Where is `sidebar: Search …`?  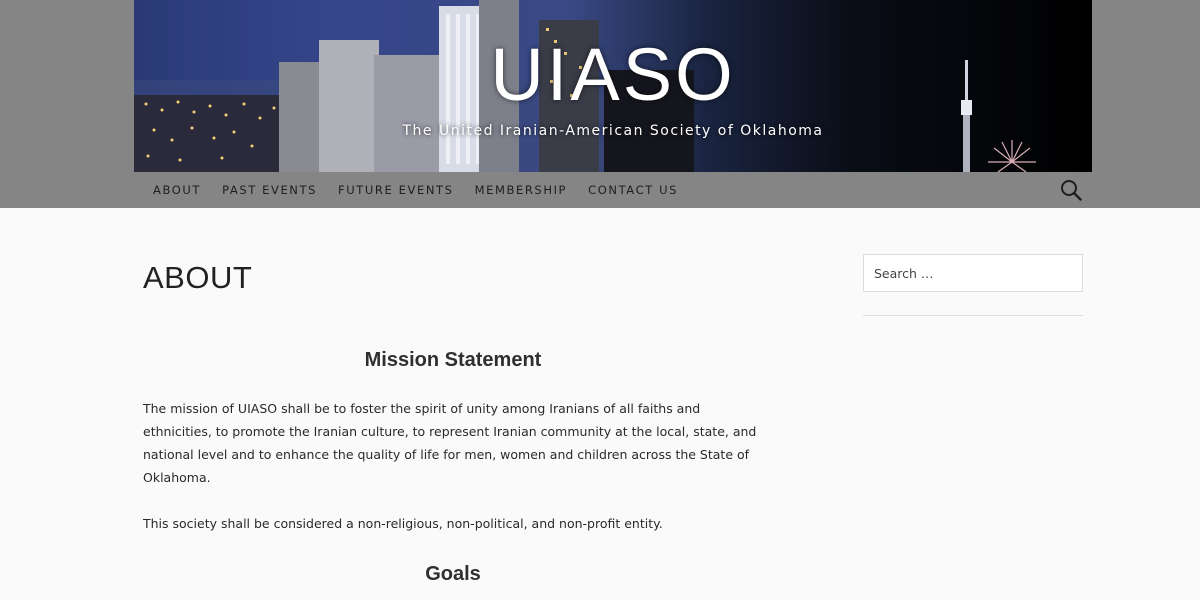 sidebar: Search … is located at coordinates (973, 285).